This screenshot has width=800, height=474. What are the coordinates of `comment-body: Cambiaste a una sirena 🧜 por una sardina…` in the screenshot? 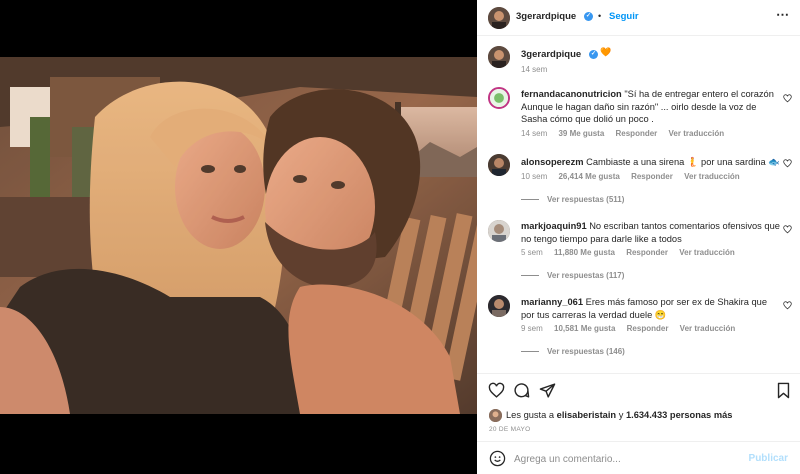 It's located at (683, 162).